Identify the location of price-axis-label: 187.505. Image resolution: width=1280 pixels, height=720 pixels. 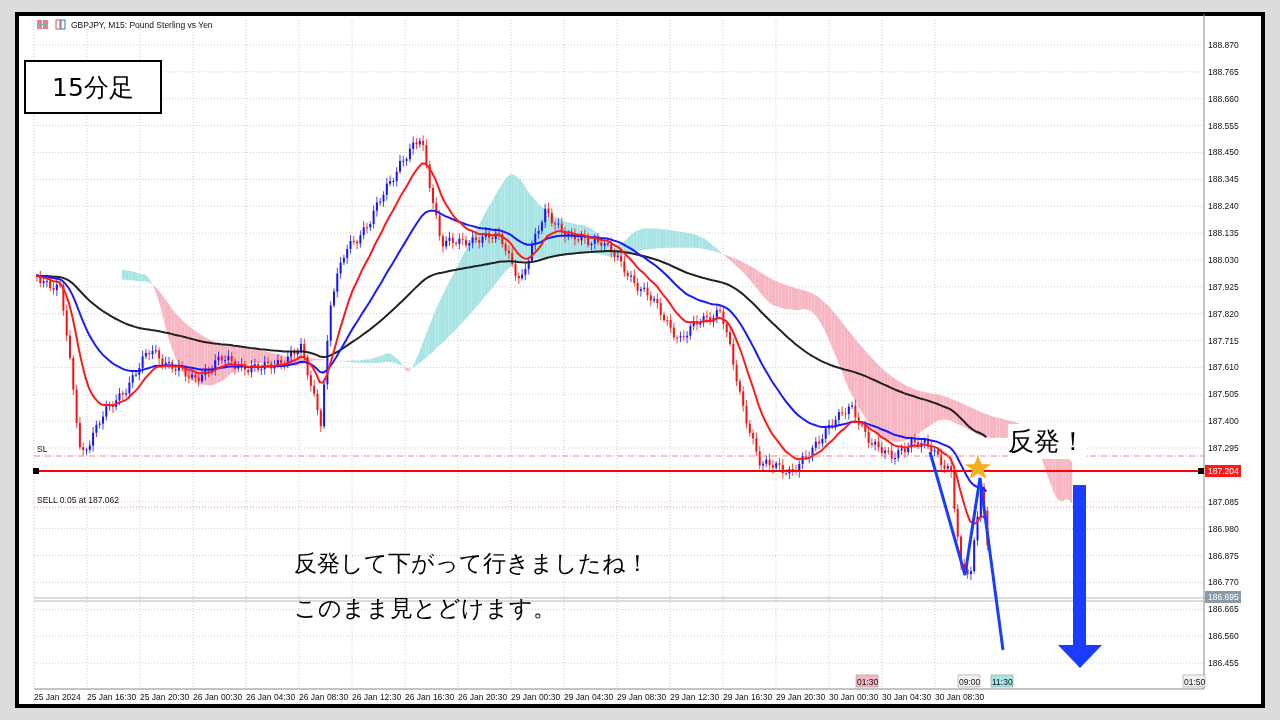
(1223, 394).